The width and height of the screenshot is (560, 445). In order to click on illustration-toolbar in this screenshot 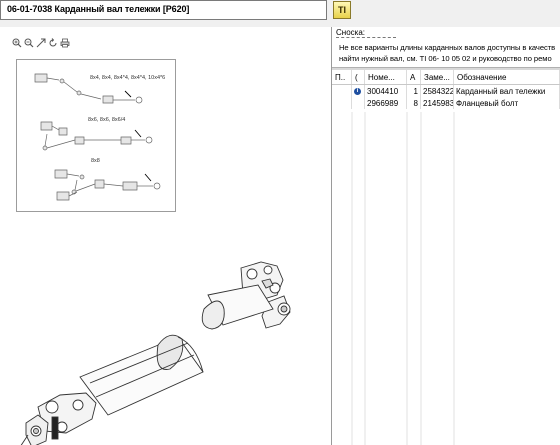, I will do `click(40, 43)`.